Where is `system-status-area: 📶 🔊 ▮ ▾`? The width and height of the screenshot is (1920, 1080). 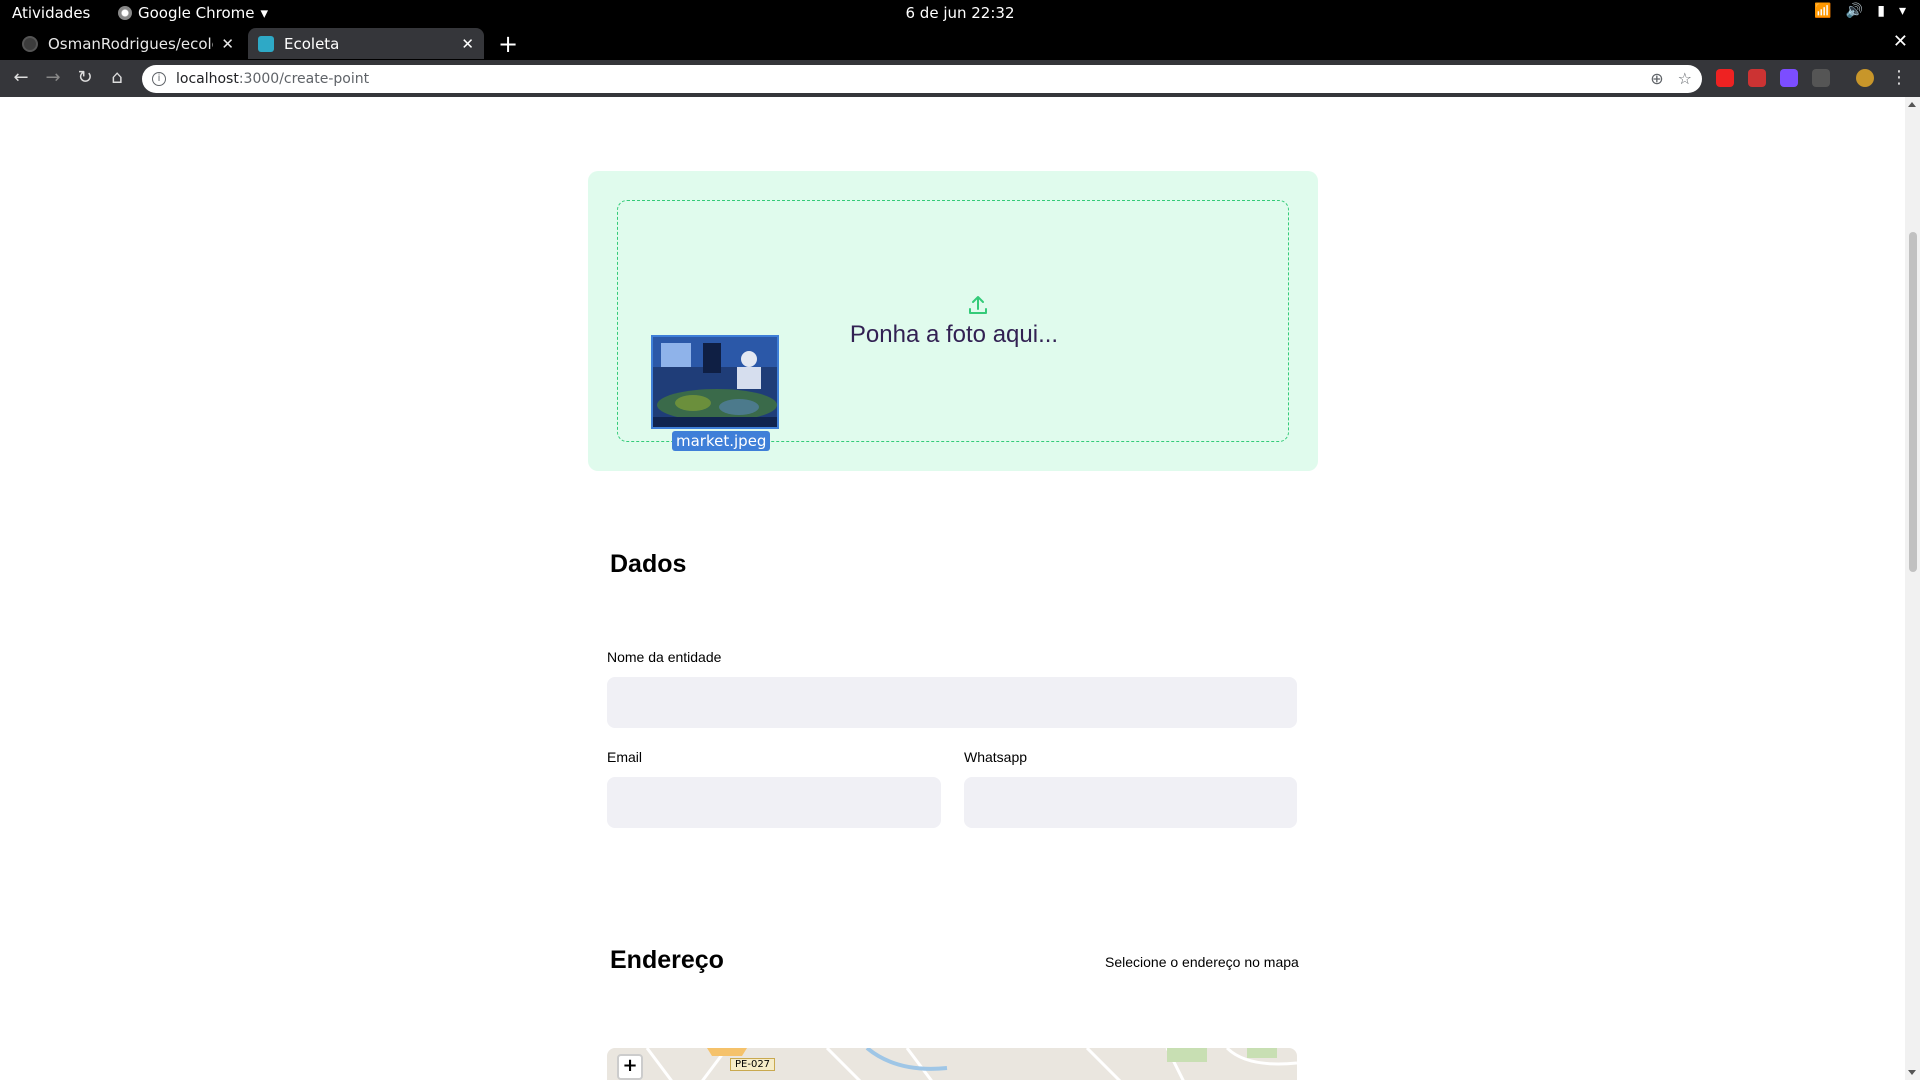
system-status-area: 📶 🔊 ▮ ▾ is located at coordinates (1860, 11).